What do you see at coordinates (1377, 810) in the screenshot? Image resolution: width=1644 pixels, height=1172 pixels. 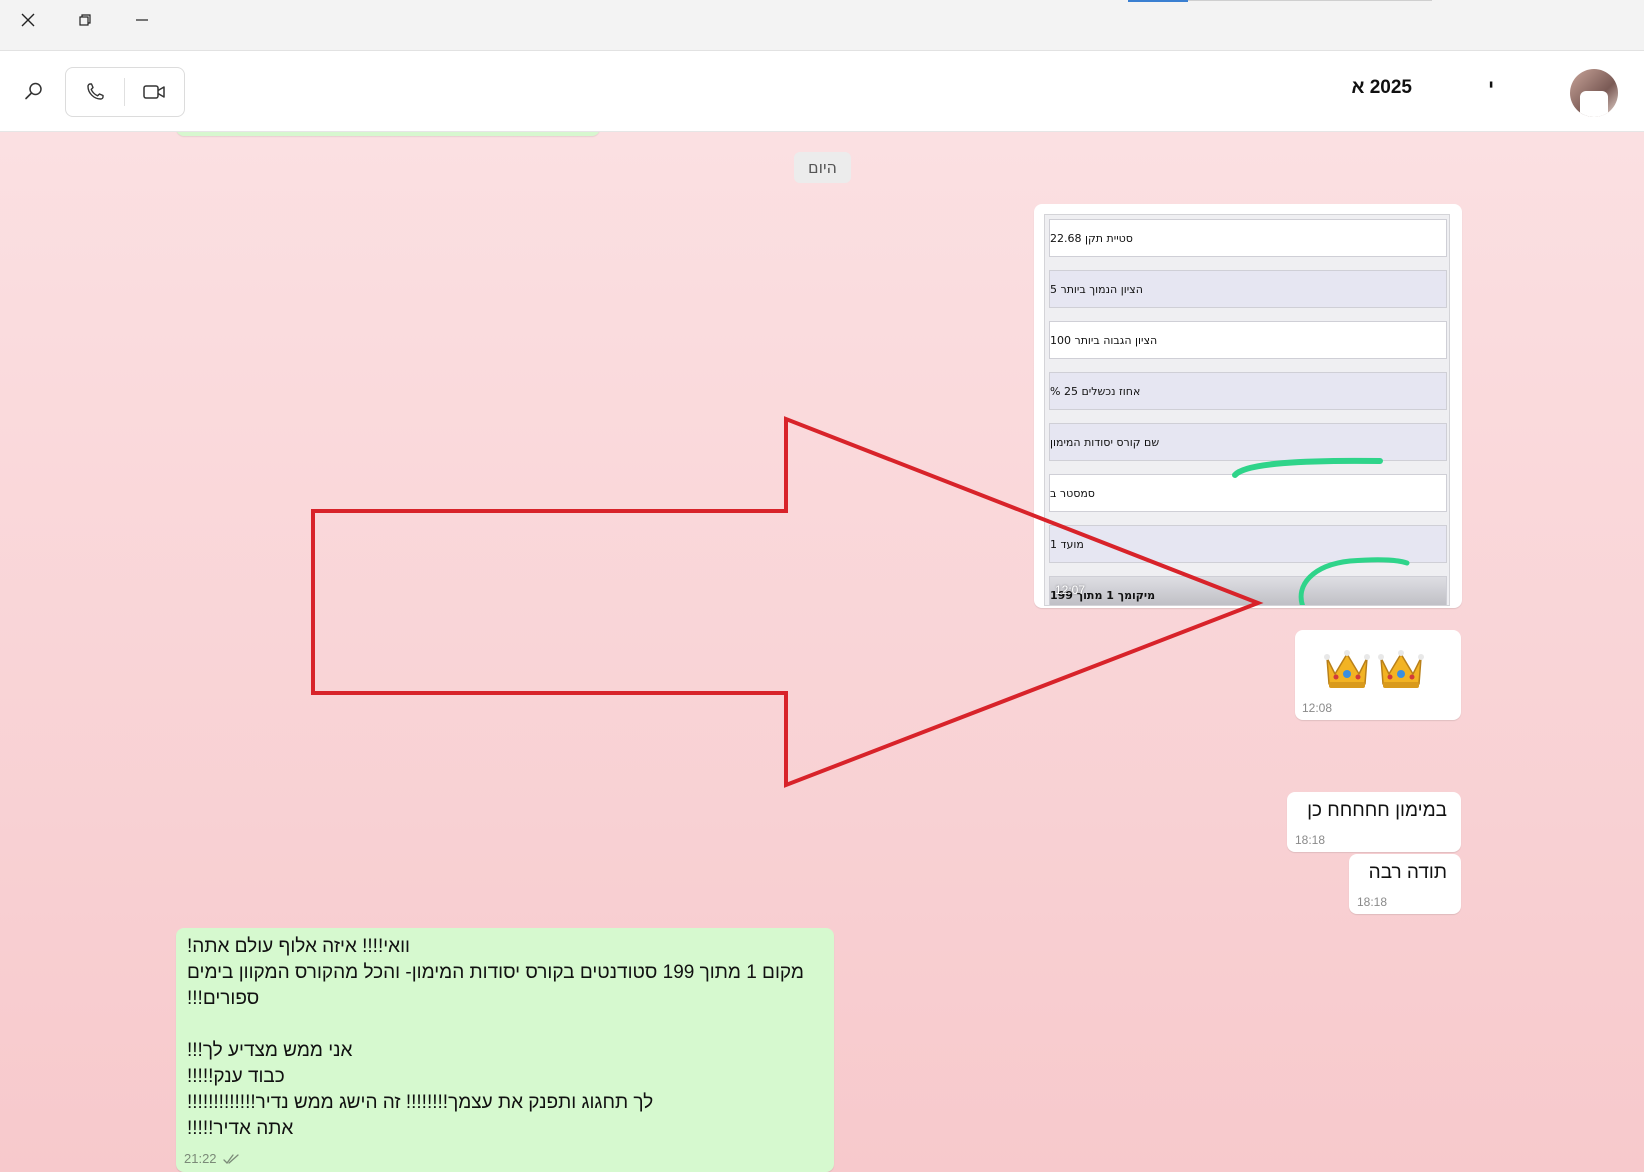 I see `message-text: במימון חחחחח כן` at bounding box center [1377, 810].